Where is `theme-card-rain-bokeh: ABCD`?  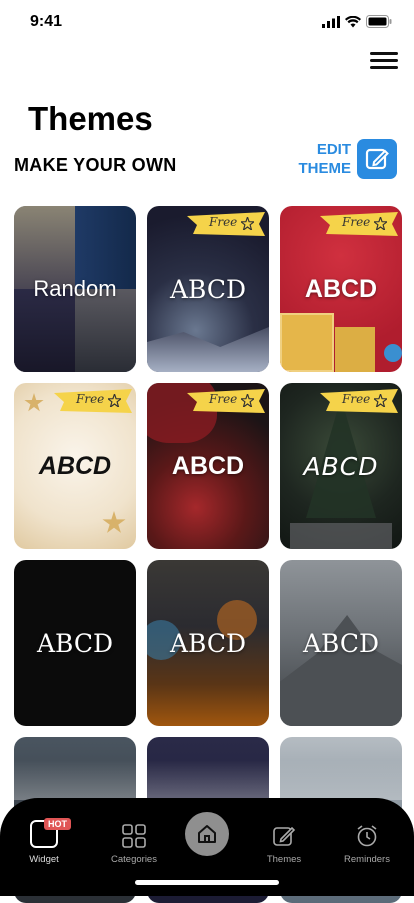 theme-card-rain-bokeh: ABCD is located at coordinates (208, 643).